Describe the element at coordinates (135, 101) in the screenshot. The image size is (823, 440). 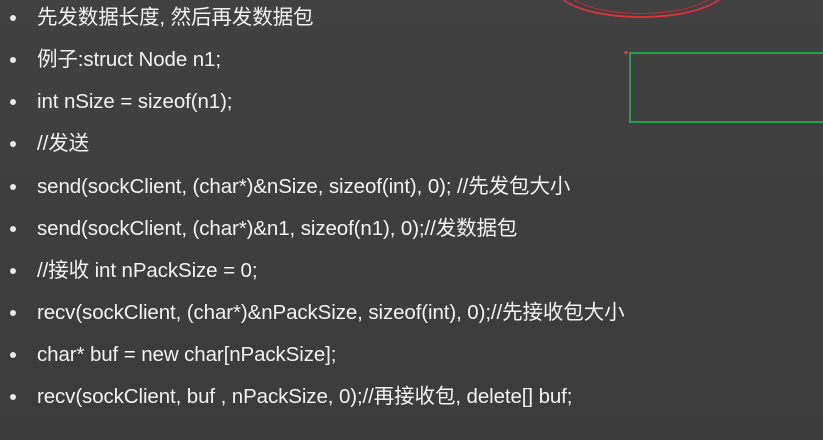
I see `bullet-text: int nSize = sizeof(n1);` at that location.